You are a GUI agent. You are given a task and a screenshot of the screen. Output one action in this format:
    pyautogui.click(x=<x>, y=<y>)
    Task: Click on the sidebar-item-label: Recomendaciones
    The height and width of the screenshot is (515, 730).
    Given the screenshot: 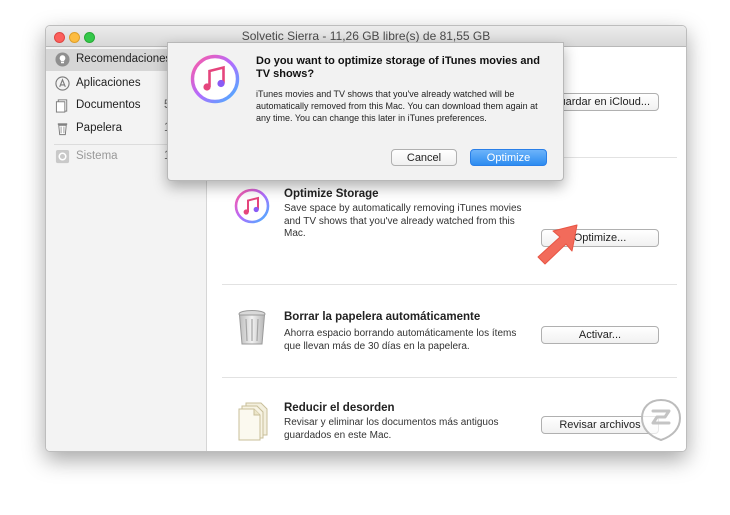 What is the action you would take?
    pyautogui.click(x=124, y=59)
    